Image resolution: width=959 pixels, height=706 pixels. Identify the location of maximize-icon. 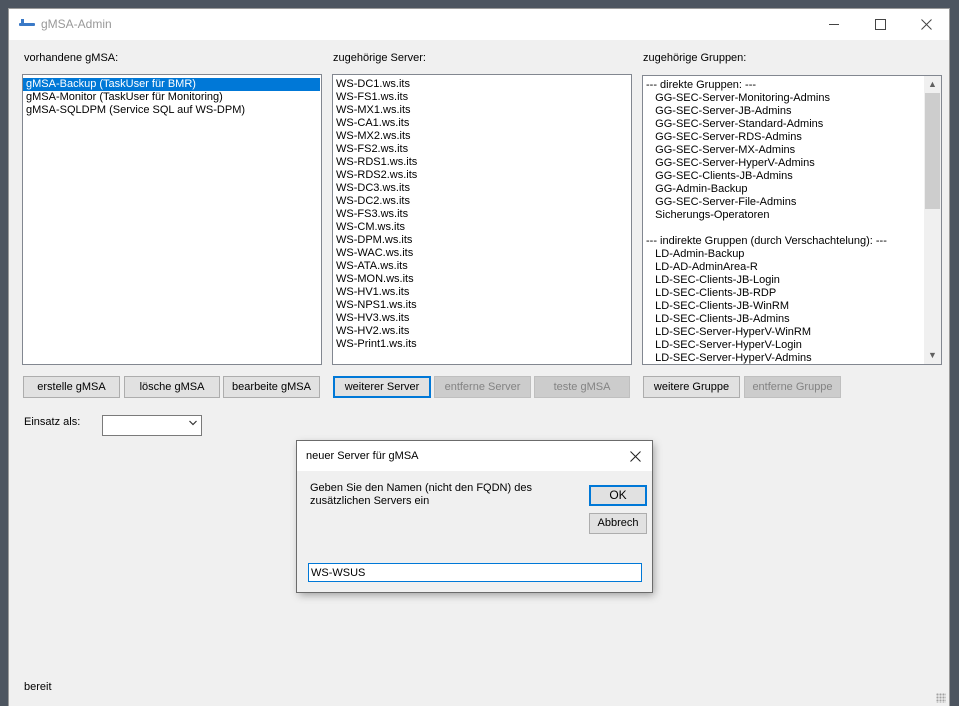
(880, 24).